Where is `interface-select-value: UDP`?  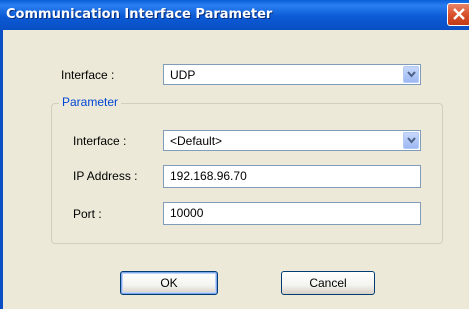 interface-select-value: UDP is located at coordinates (183, 75).